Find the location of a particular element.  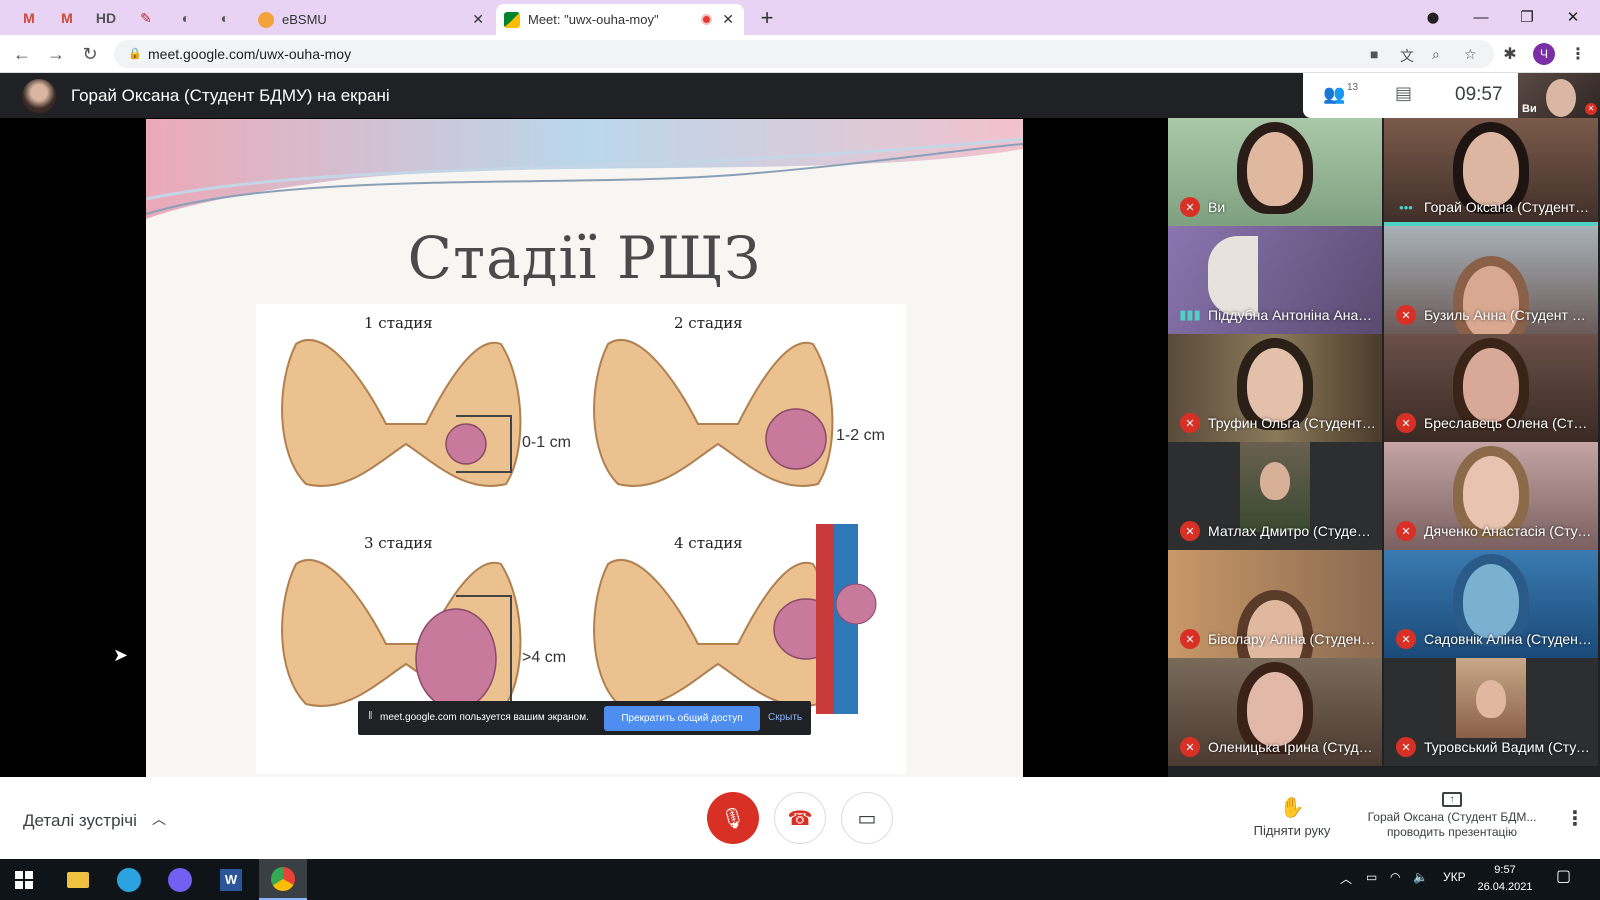

hd-pinned-tab: HD is located at coordinates (106, 18).